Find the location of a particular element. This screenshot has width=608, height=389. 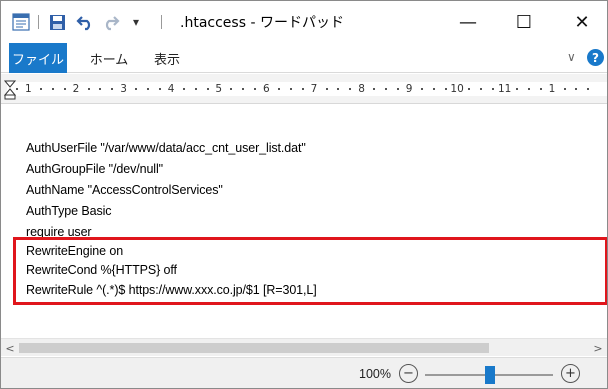

ruler-number: 5 is located at coordinates (219, 89).